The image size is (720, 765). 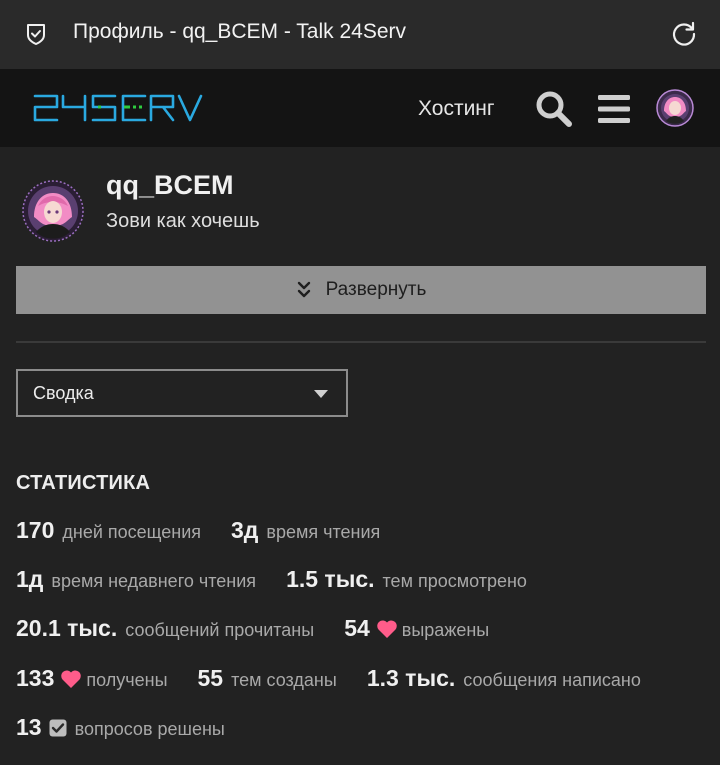 I want to click on stat-value: 170, so click(x=35, y=530).